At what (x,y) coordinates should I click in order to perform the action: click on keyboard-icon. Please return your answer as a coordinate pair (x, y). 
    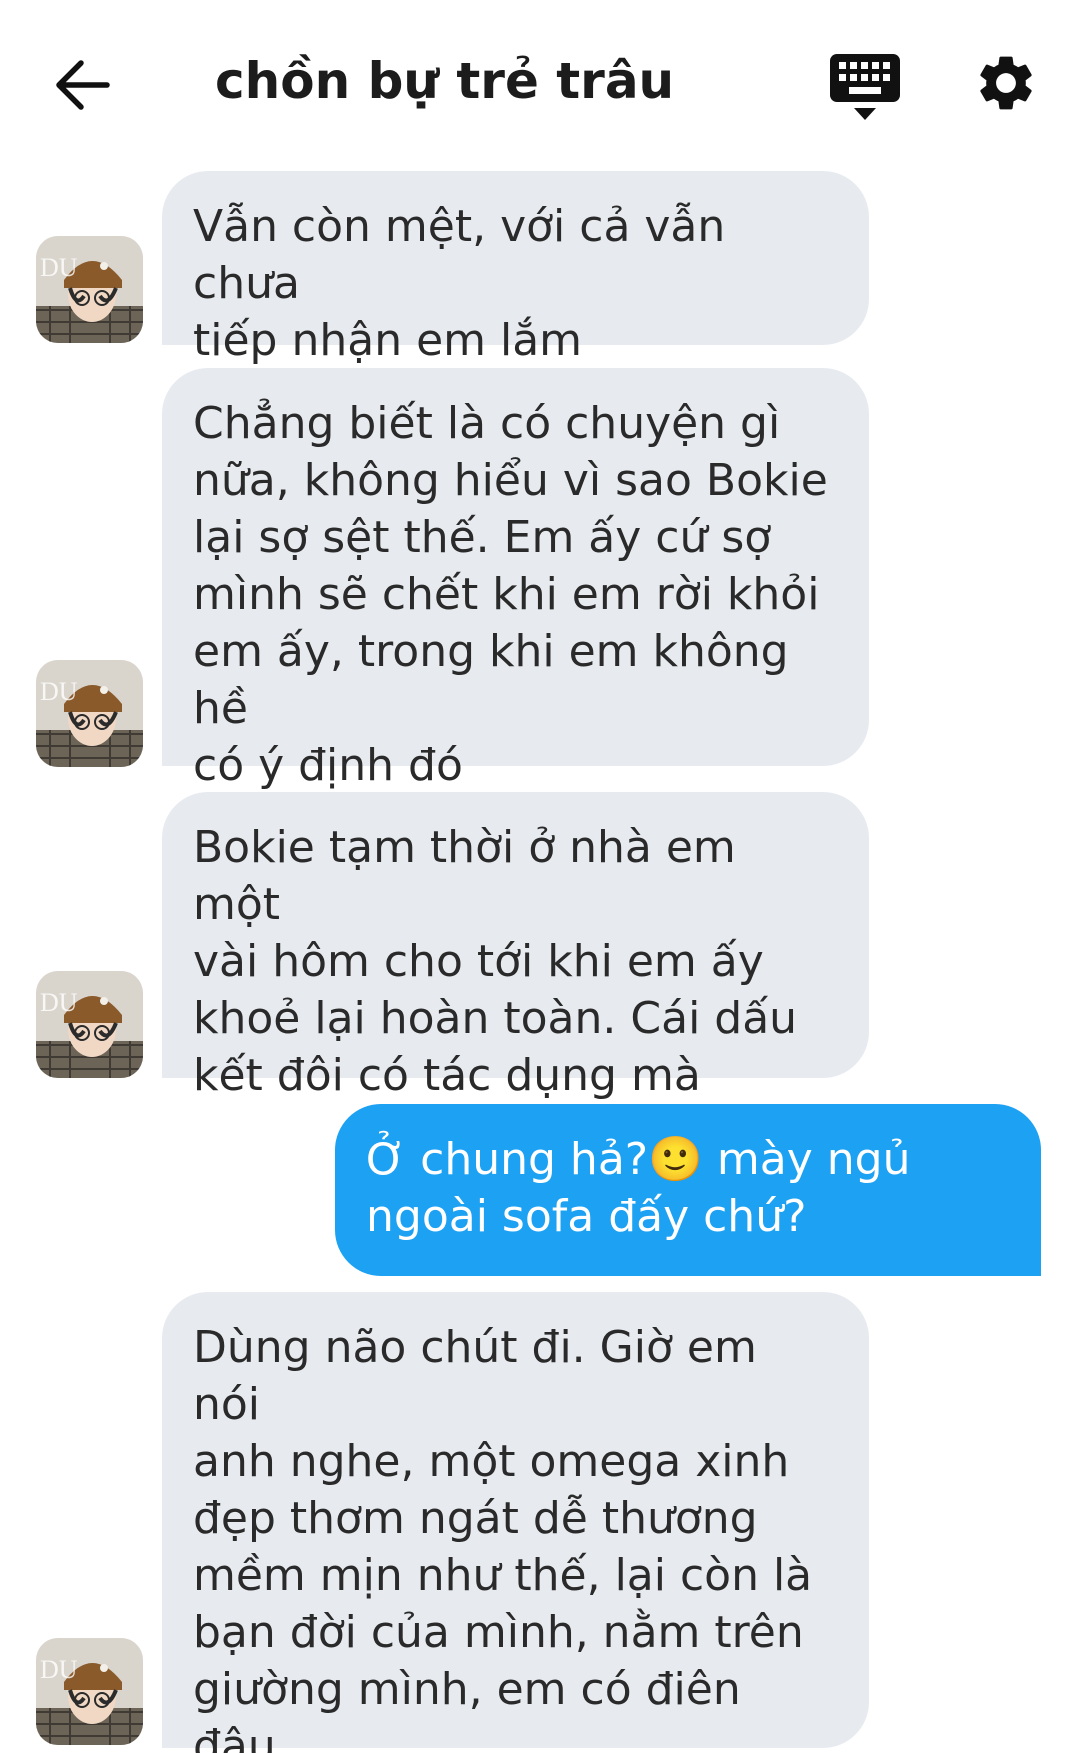
    Looking at the image, I should click on (865, 87).